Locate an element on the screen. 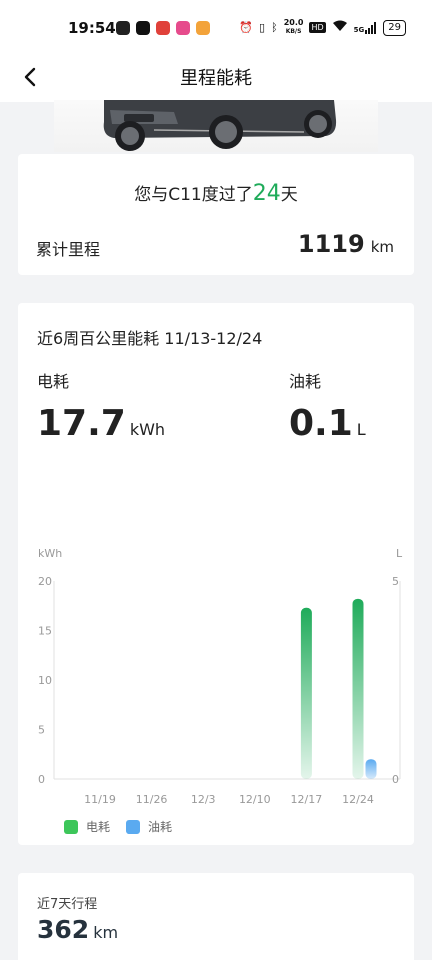 This screenshot has width=432, height=960. page-title: 里程能耗 is located at coordinates (216, 78).